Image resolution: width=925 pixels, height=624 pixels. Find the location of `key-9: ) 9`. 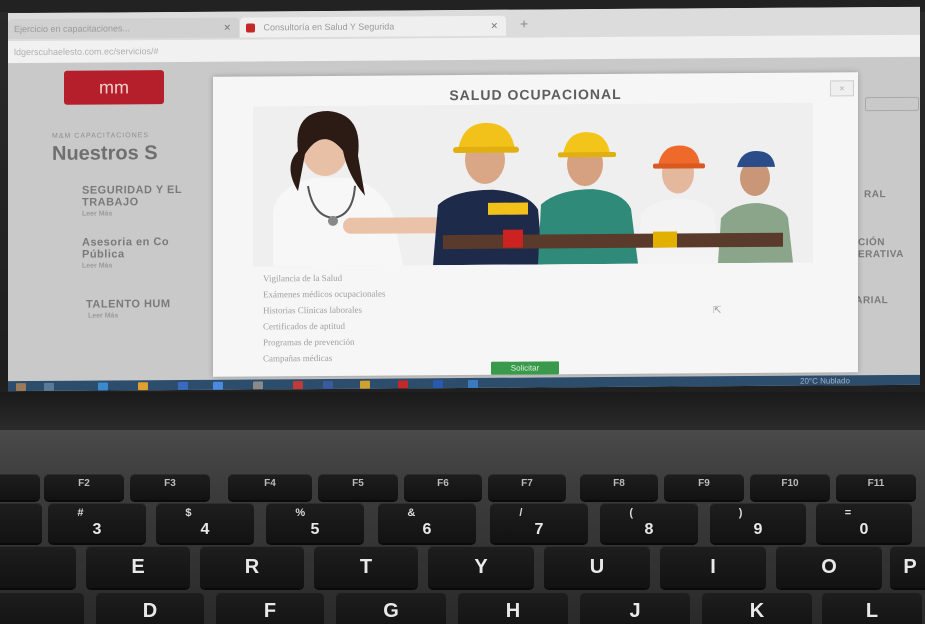

key-9: ) 9 is located at coordinates (758, 523).